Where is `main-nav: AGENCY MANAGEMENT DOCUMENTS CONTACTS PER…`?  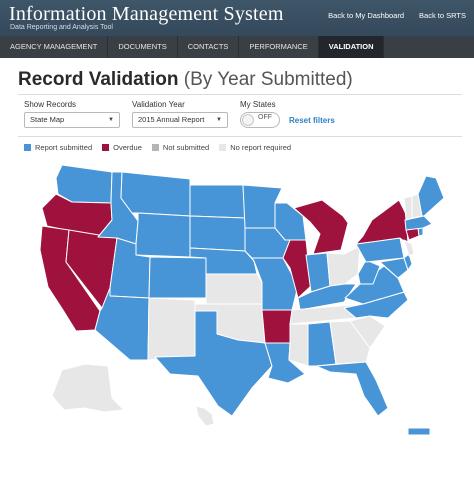 main-nav: AGENCY MANAGEMENT DOCUMENTS CONTACTS PER… is located at coordinates (237, 47).